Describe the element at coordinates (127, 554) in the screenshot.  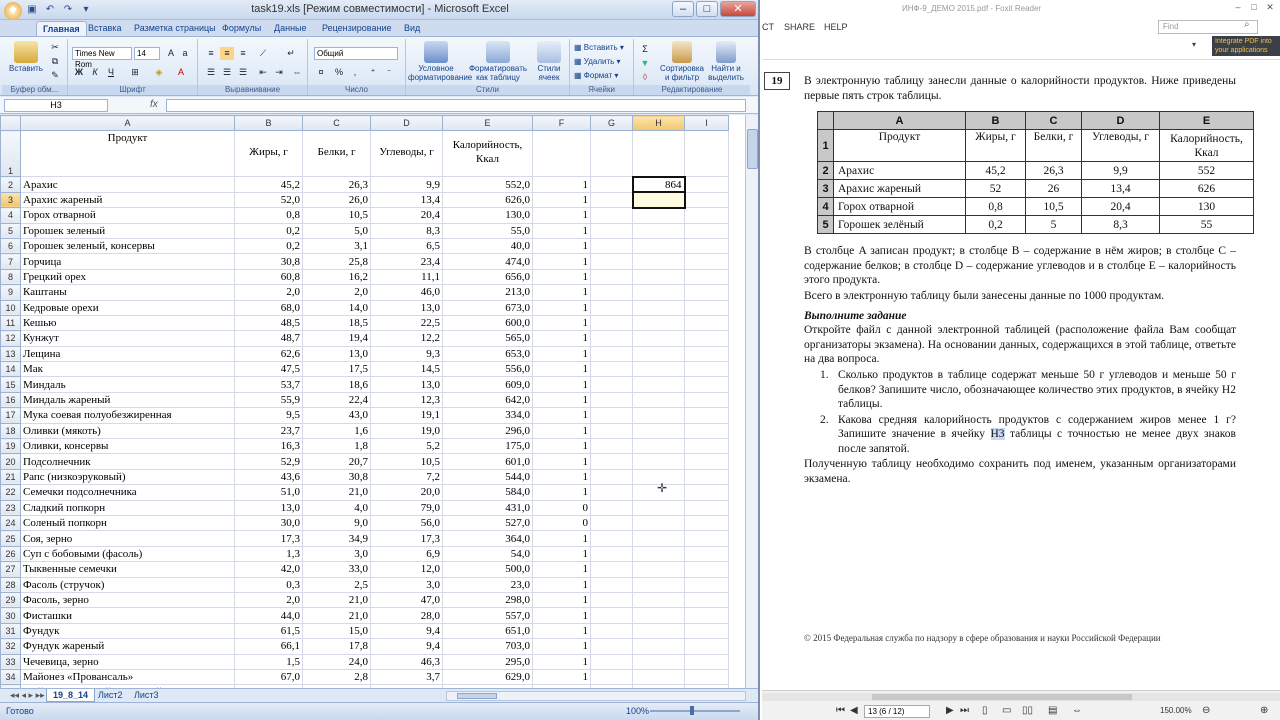
I see `cell: Суп с бобовыми (фасоль)` at that location.